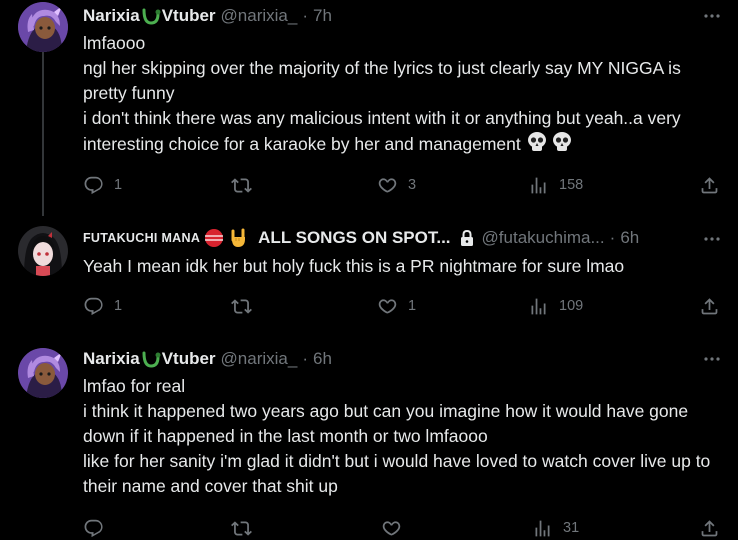  Describe the element at coordinates (550, 145) in the screenshot. I see `skull-emoji-icon` at that location.